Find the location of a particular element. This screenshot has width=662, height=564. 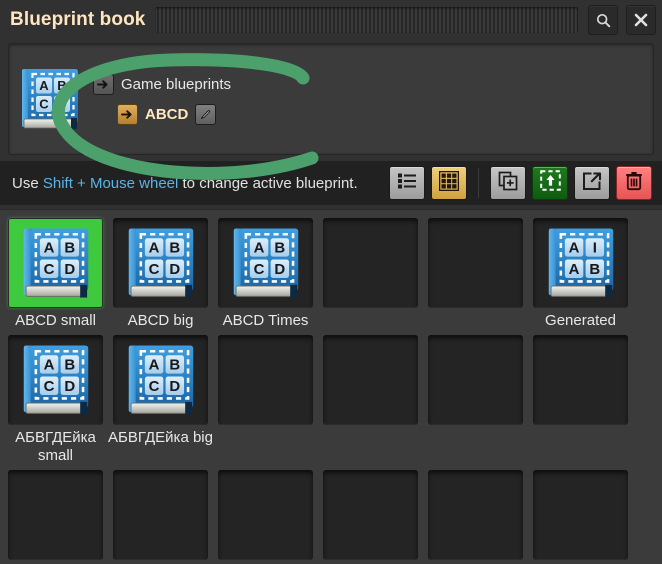

hint-highlight: Shift + Mouse wheel is located at coordinates (110, 183).